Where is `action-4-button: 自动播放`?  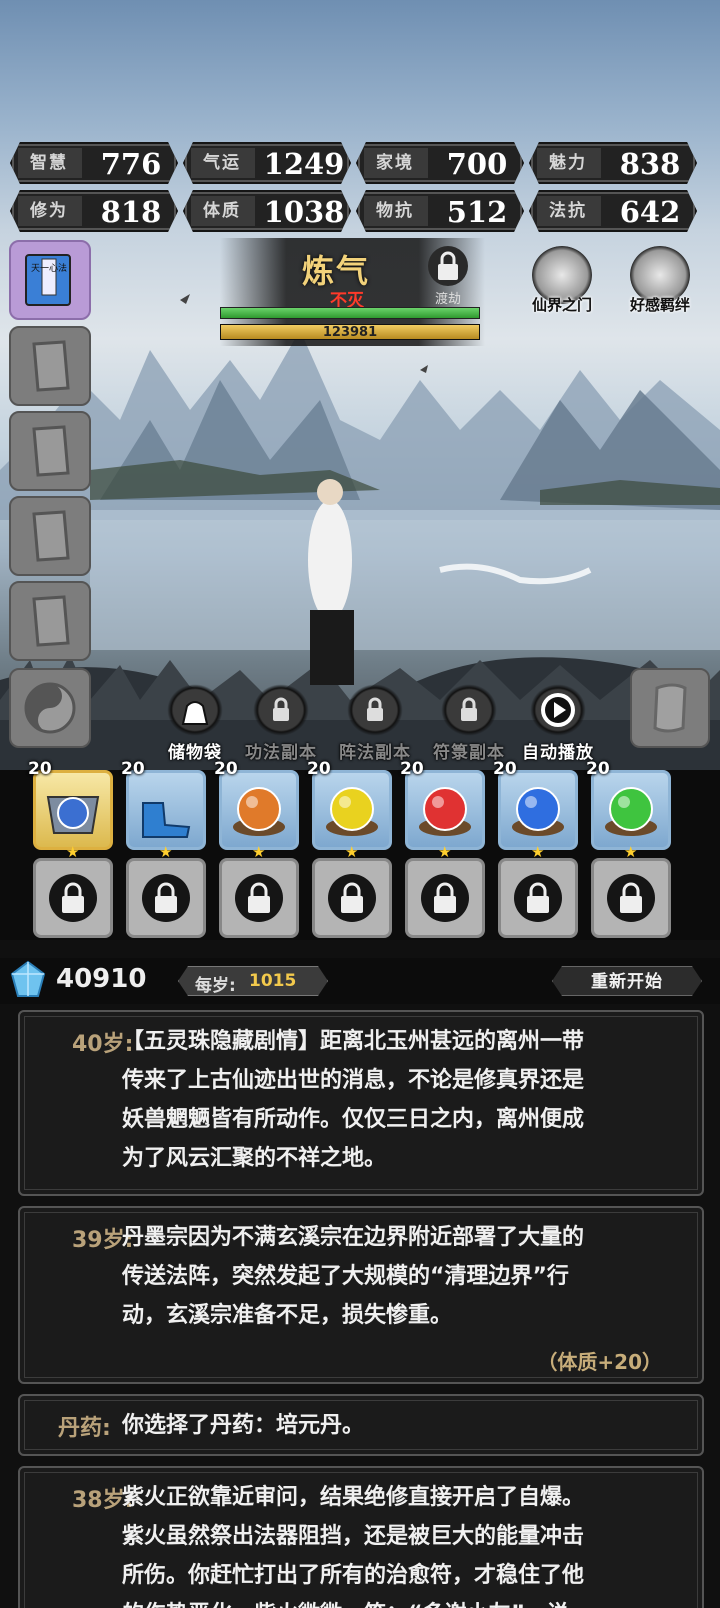 action-4-button: 自动播放 is located at coordinates (558, 723).